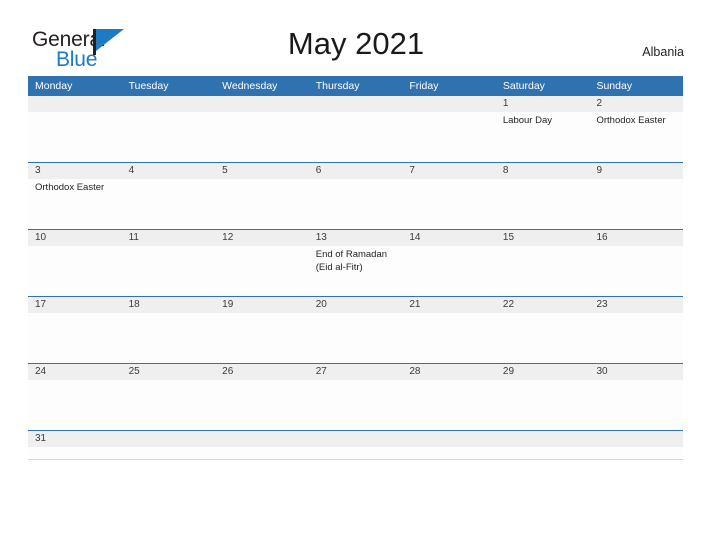 The width and height of the screenshot is (712, 550). Describe the element at coordinates (356, 38) in the screenshot. I see `page-header: General Blue May 2021 Albania` at that location.